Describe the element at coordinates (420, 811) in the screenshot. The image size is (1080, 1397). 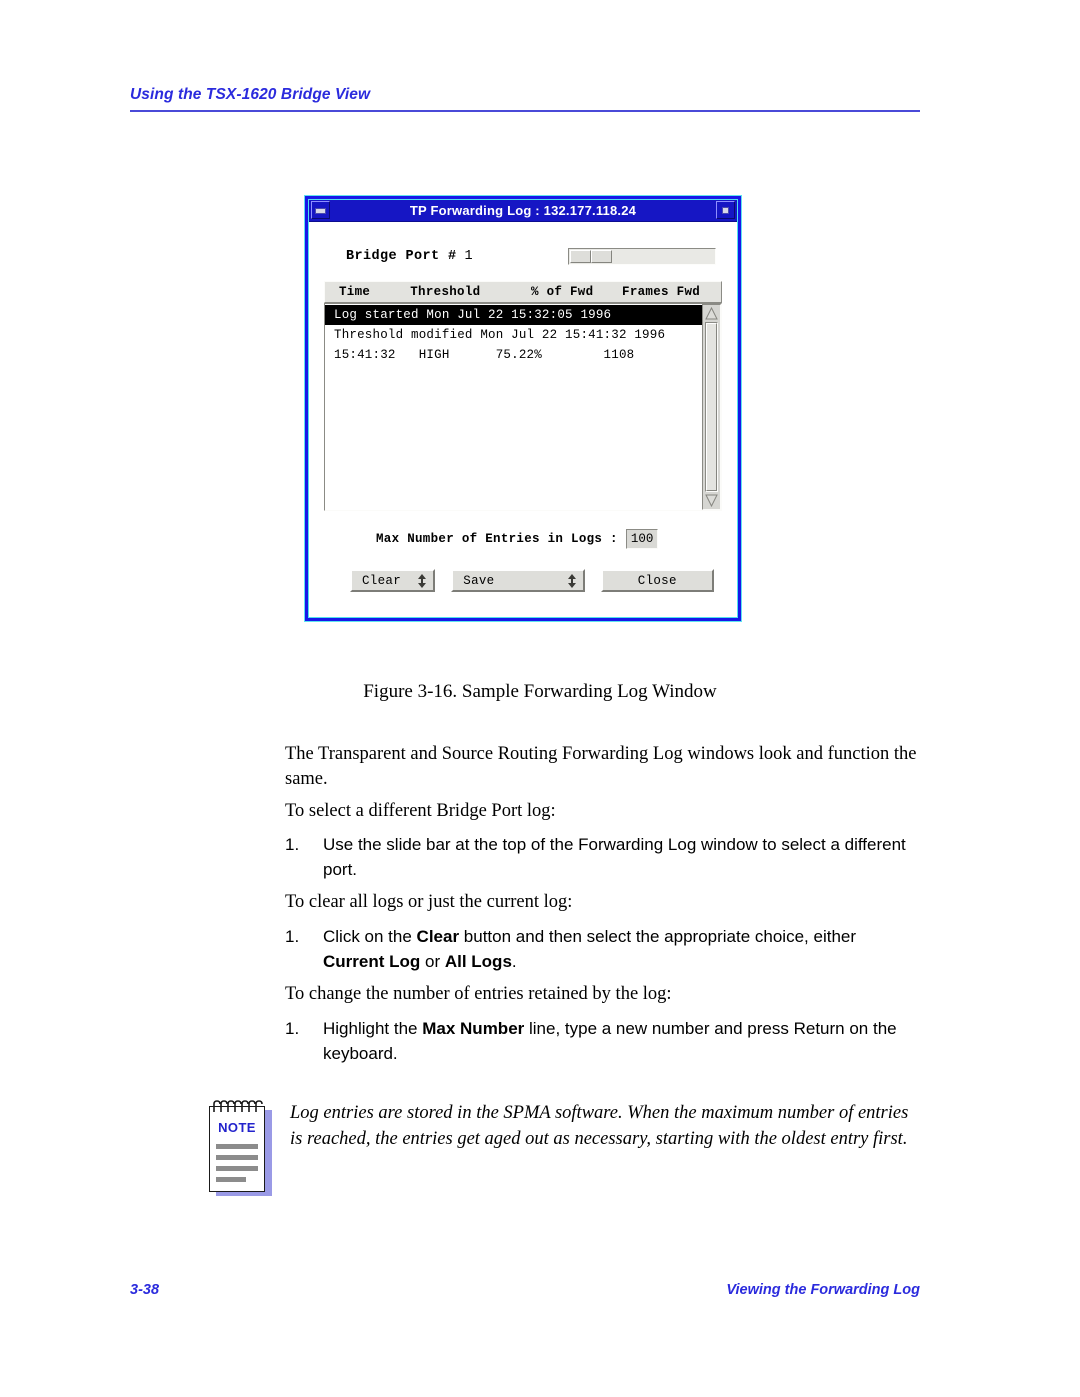
I see `paragraph-select-port: To select a different Bridge Port log:` at that location.